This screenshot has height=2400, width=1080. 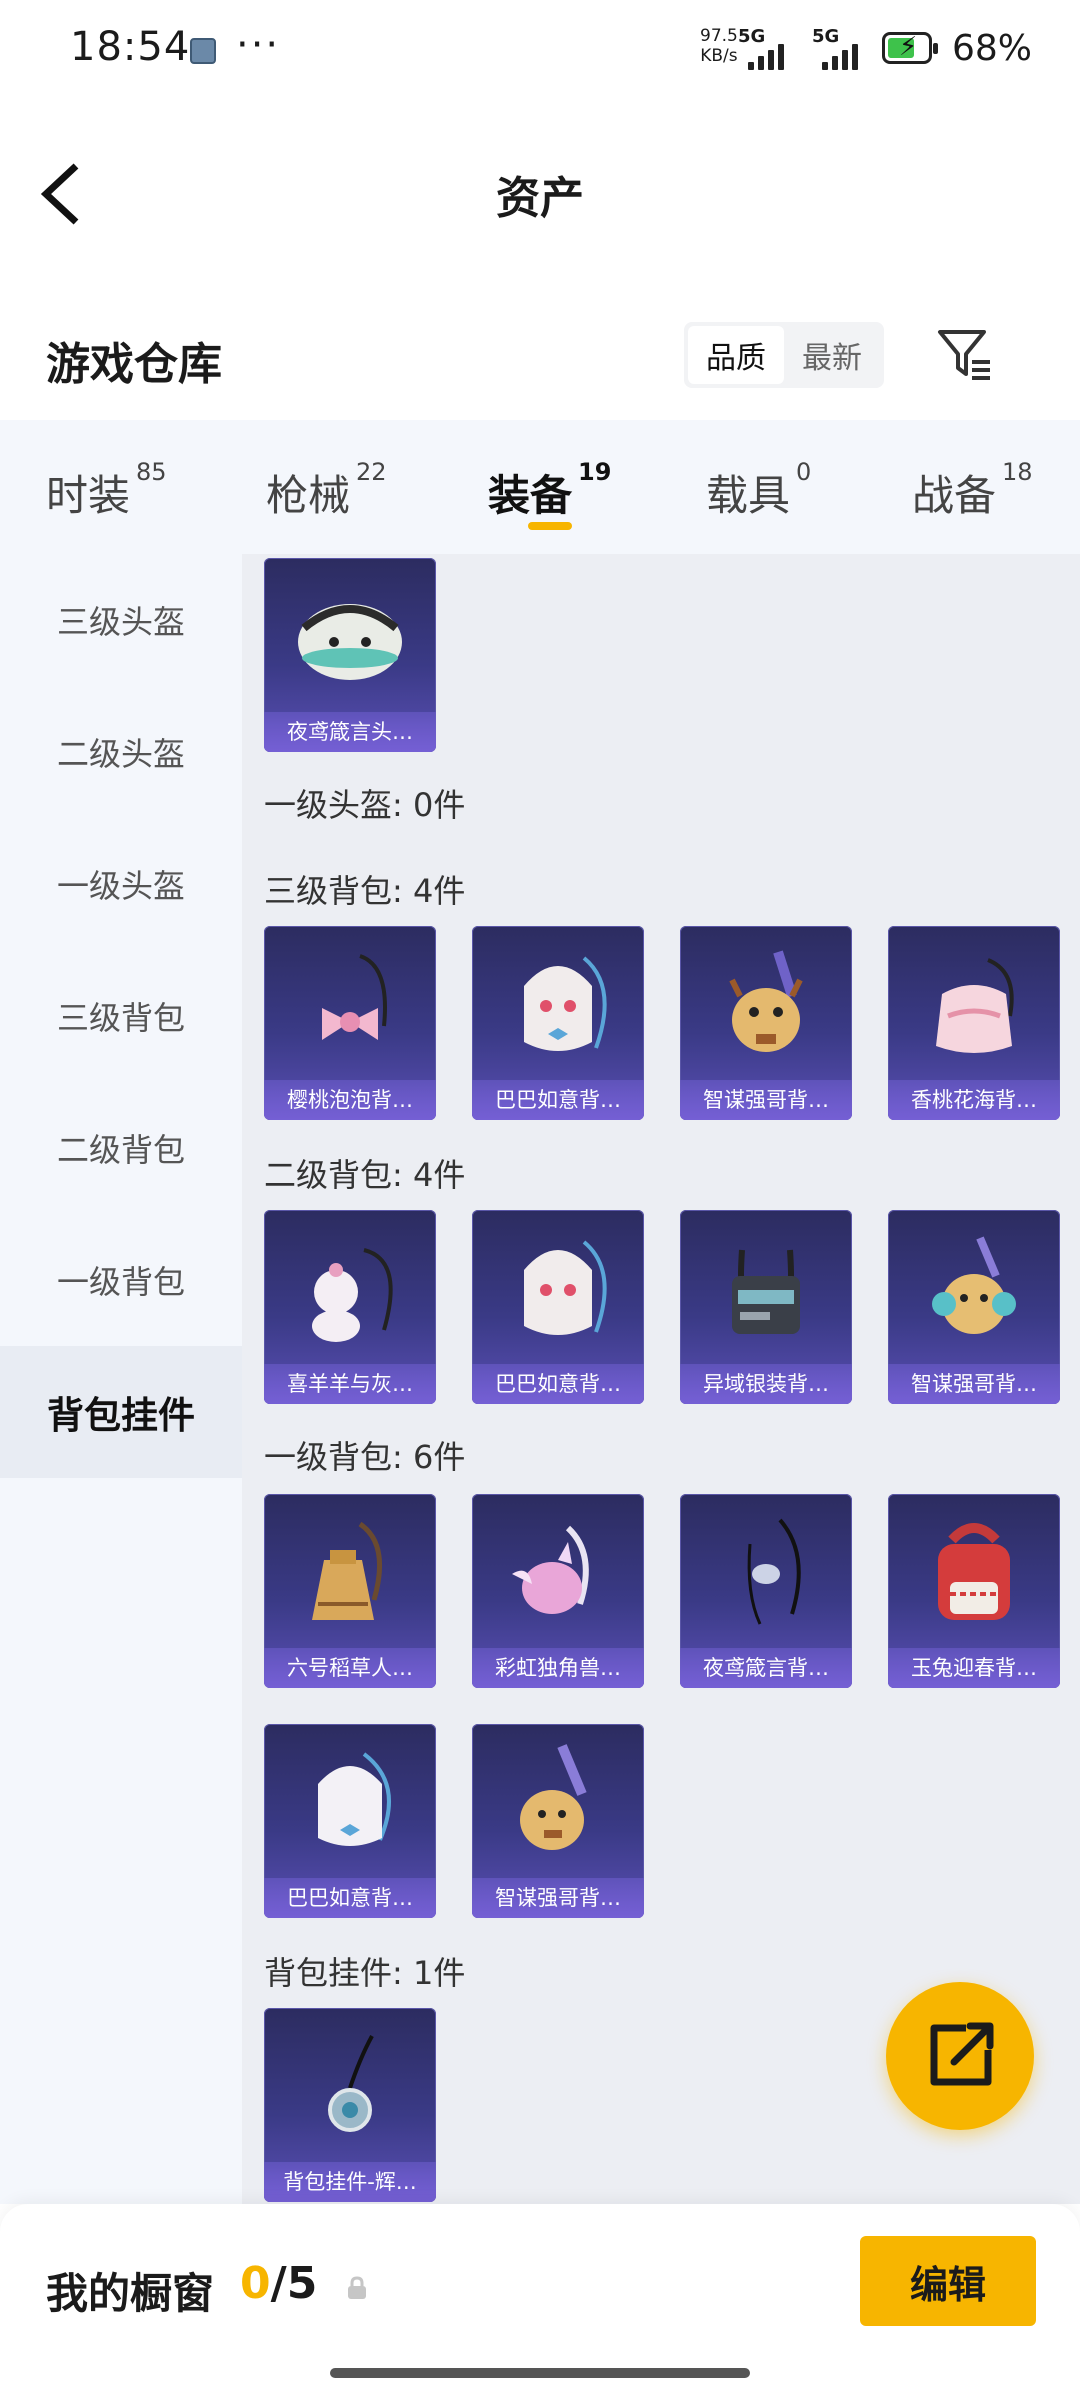 What do you see at coordinates (106, 490) in the screenshot?
I see `tab-fashion: 时装 85` at bounding box center [106, 490].